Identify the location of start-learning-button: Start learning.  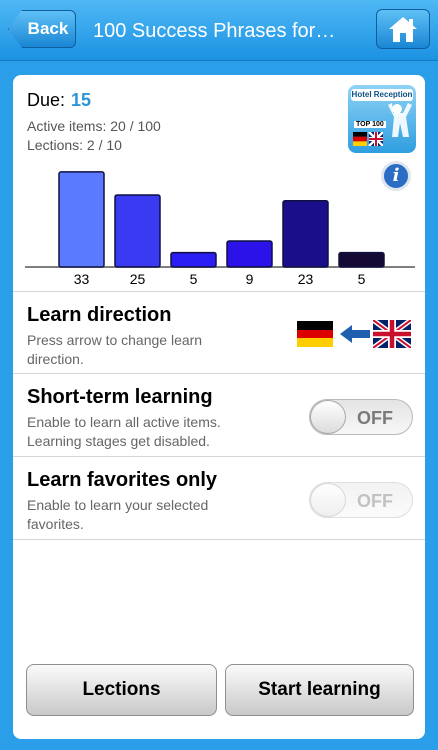
(319, 690).